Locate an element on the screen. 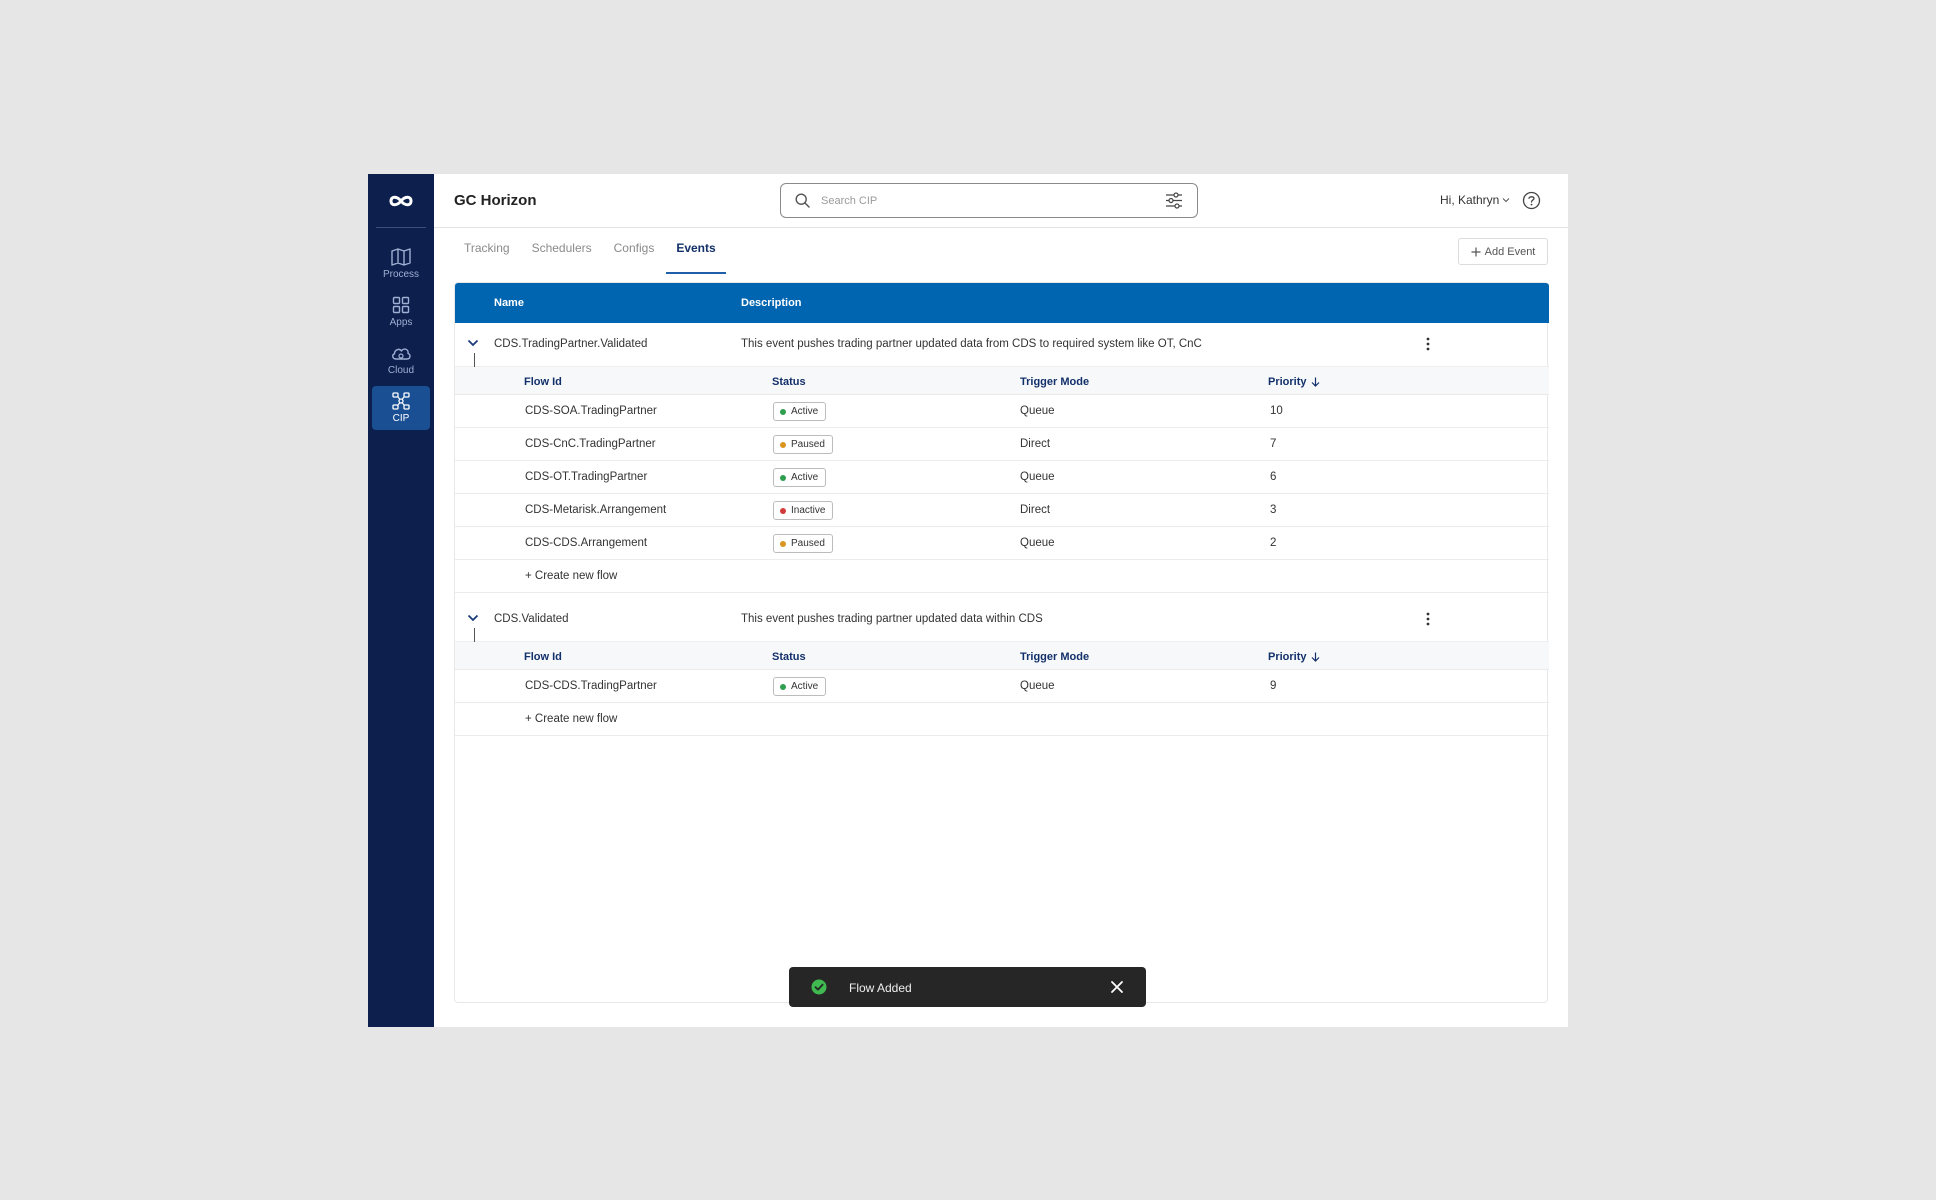 This screenshot has height=1200, width=1936. sidebar-item-label: Process is located at coordinates (401, 274).